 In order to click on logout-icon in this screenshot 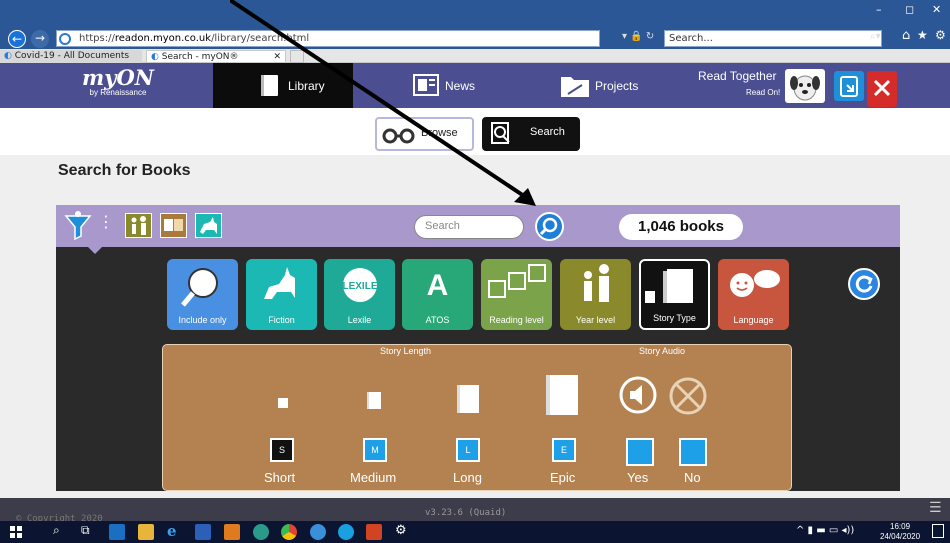, I will do `click(882, 88)`.